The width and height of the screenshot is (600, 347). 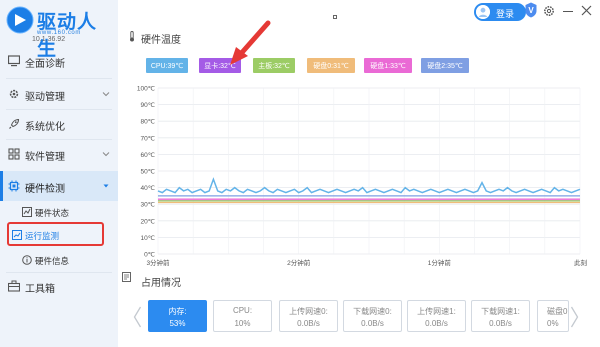 I want to click on active-indicator, so click(x=1, y=186).